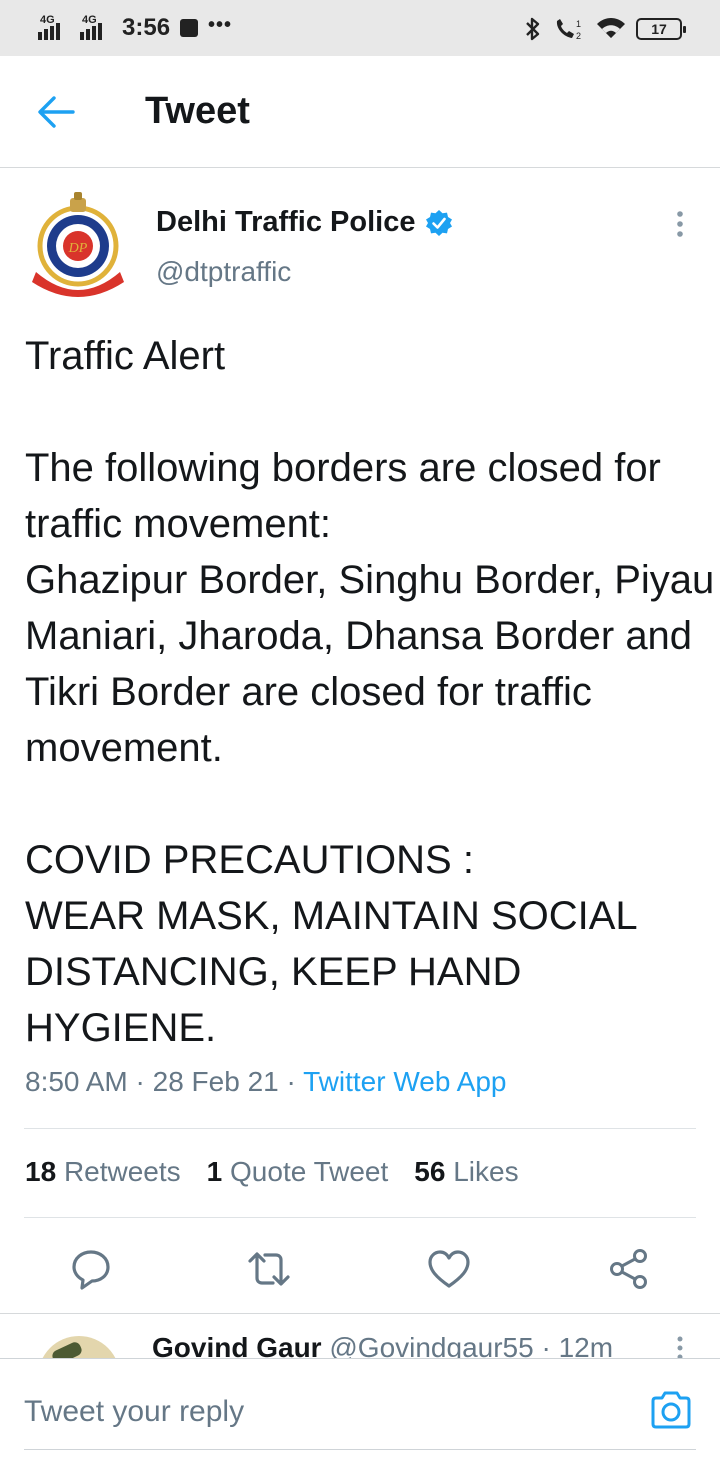  I want to click on status-bar-left: 4G 4G 3:56 •••, so click(135, 28).